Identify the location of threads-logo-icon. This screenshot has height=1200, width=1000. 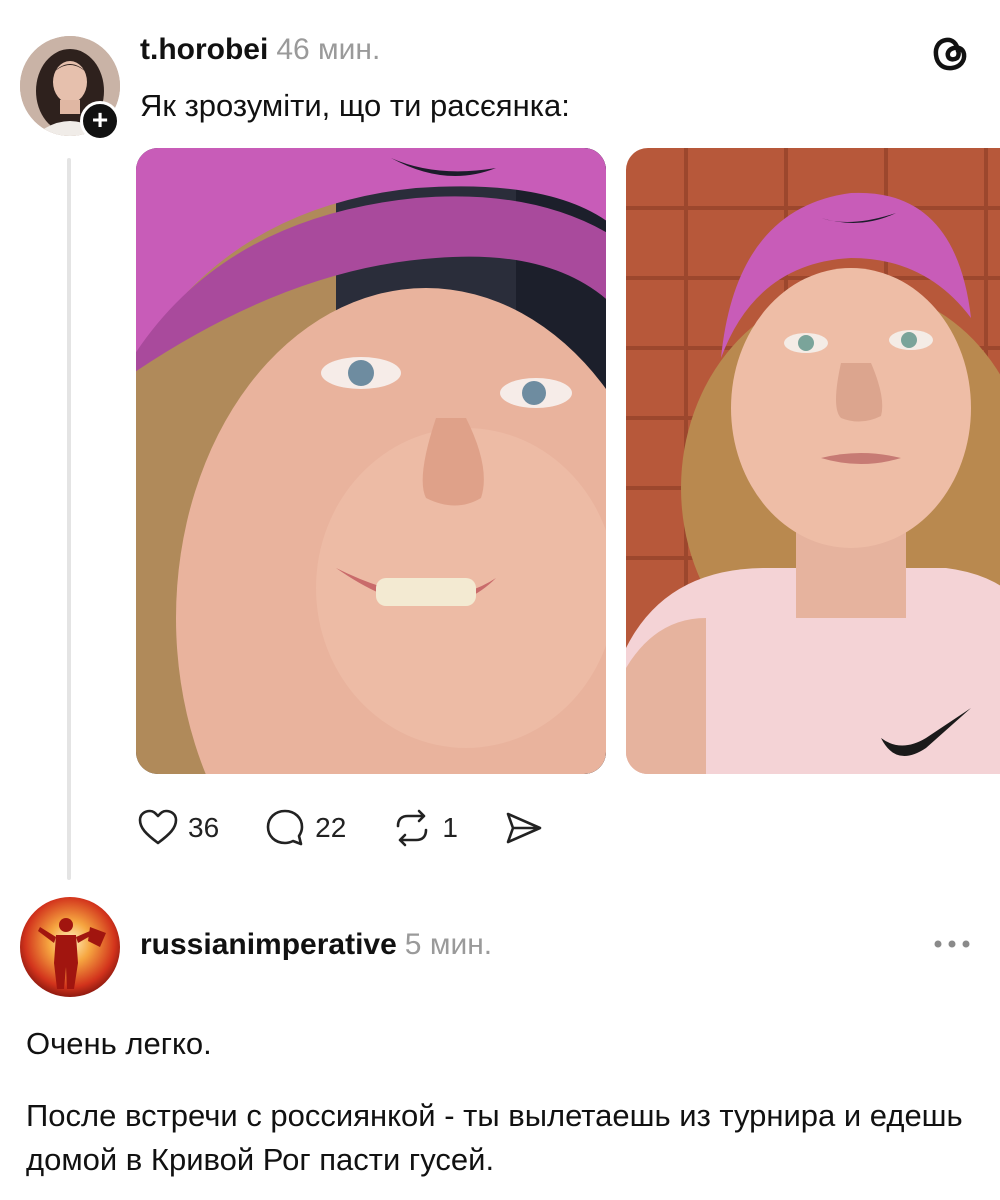
(950, 53).